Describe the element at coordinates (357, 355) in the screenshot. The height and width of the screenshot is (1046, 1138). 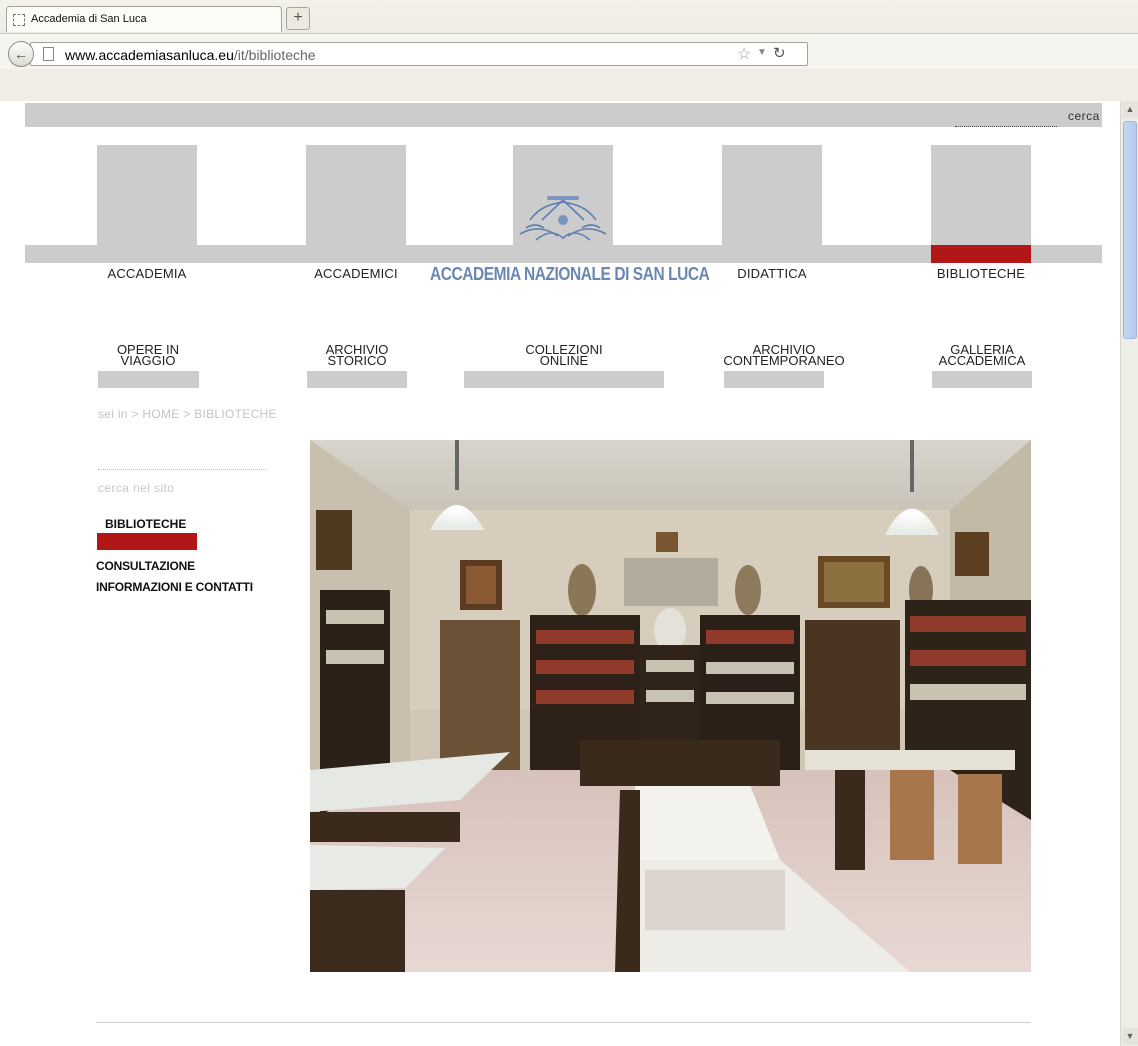
I see `submenu-archivio-storico: ARCHIVIO STORICO` at that location.